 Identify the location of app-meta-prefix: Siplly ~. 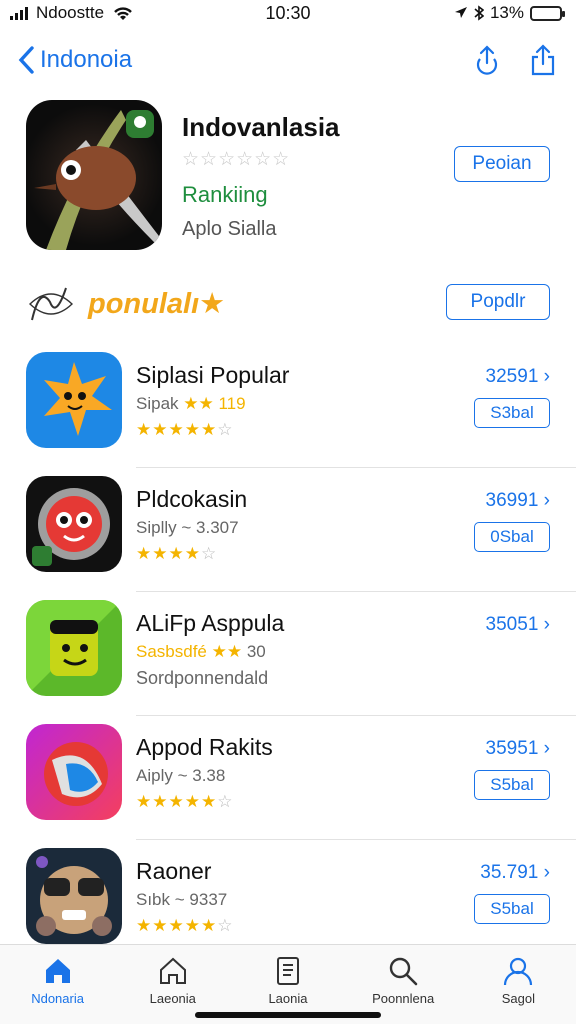
(164, 527).